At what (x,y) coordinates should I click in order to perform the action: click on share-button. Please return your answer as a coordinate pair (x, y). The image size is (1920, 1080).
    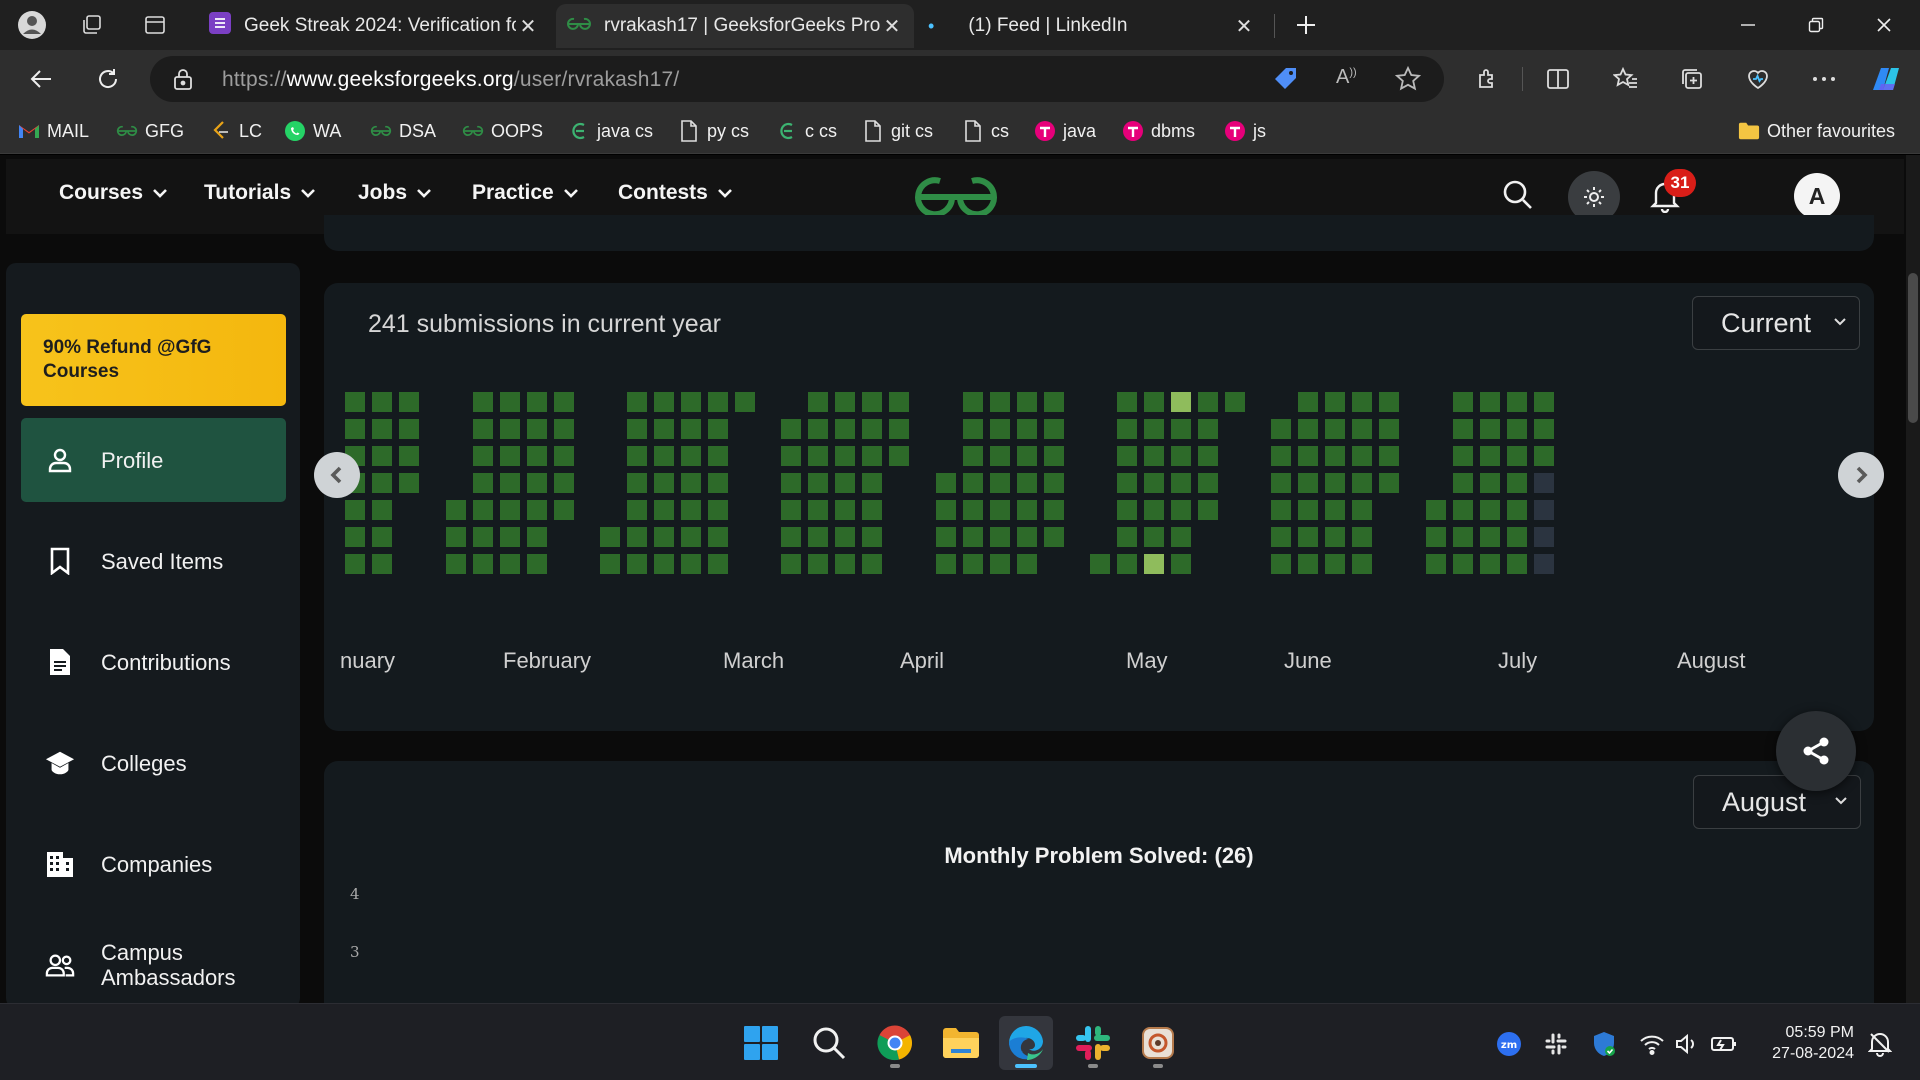
    Looking at the image, I should click on (1816, 751).